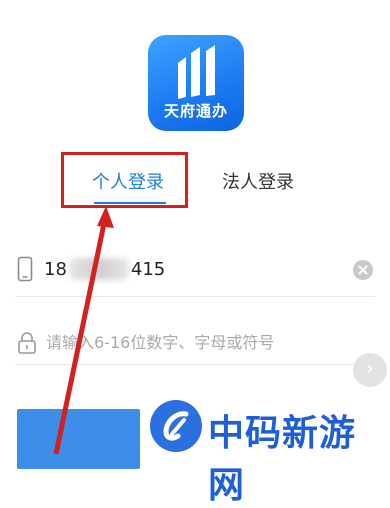 The image size is (390, 508). Describe the element at coordinates (55, 269) in the screenshot. I see `phone-prefix: 18` at that location.